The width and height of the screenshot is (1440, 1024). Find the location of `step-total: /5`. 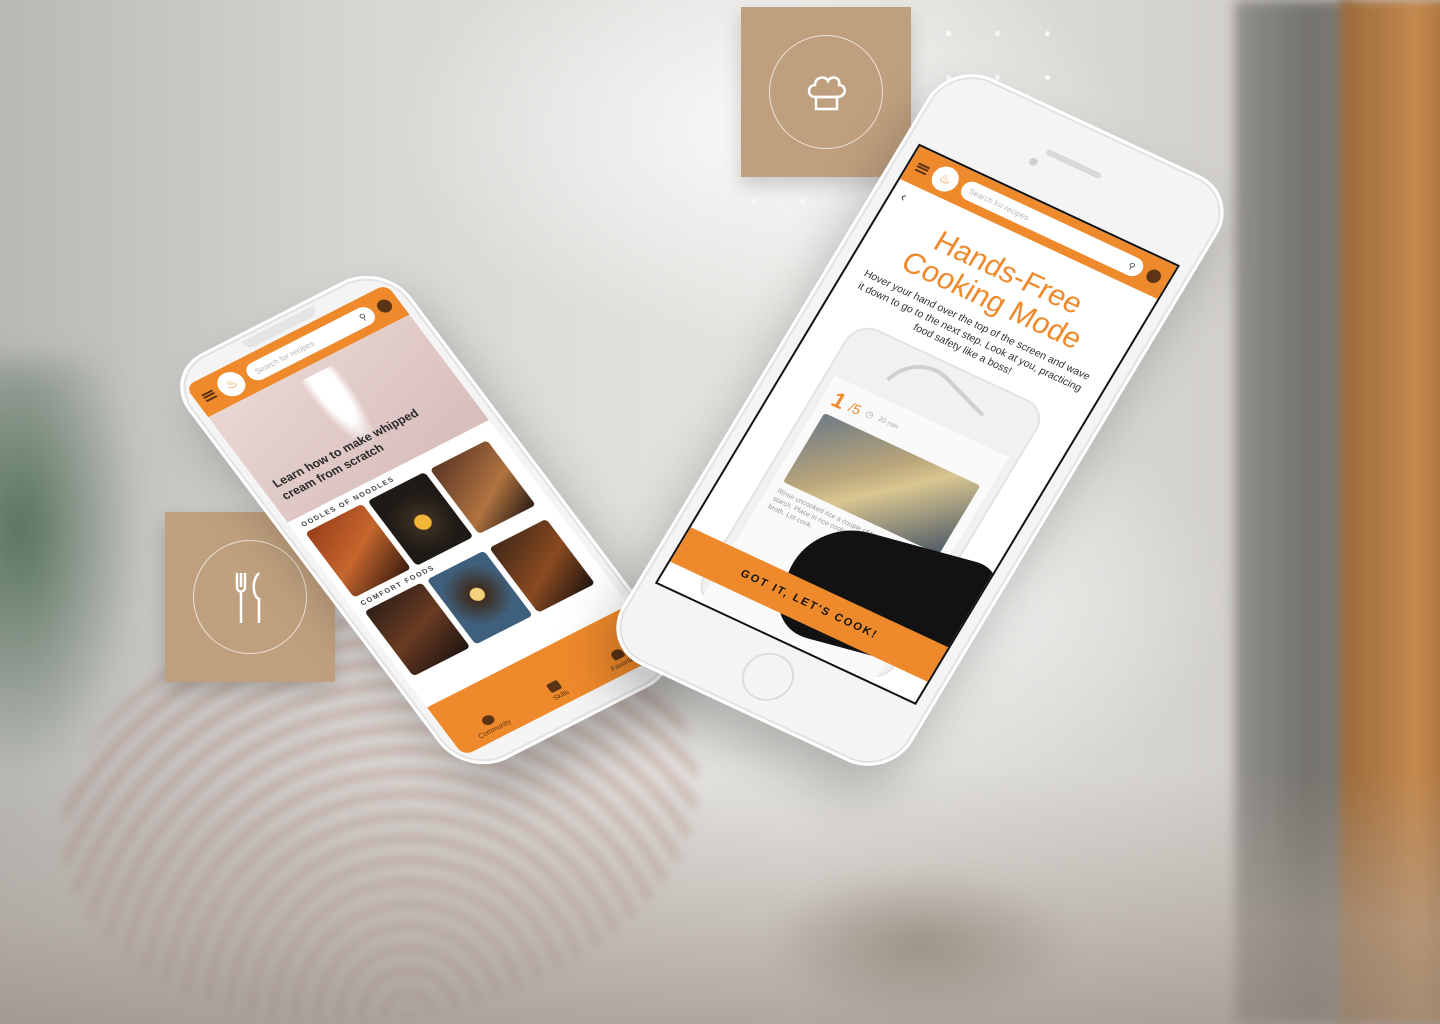

step-total: /5 is located at coordinates (855, 408).